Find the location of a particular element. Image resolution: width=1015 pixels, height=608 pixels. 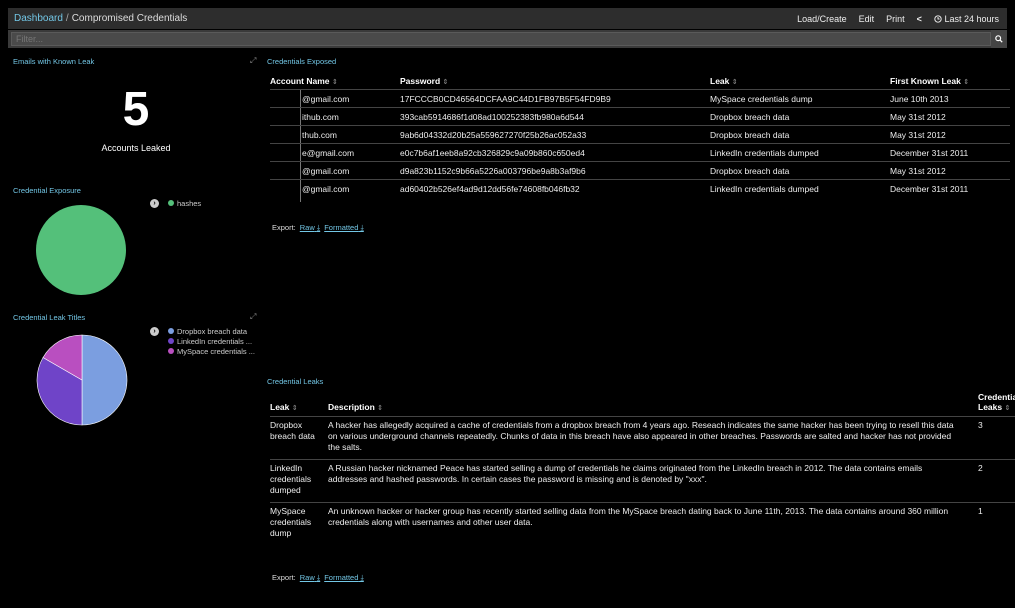

table-header-row: Leak ⇕ Description ⇕ Credential Leaks ⇕ is located at coordinates (642, 404).